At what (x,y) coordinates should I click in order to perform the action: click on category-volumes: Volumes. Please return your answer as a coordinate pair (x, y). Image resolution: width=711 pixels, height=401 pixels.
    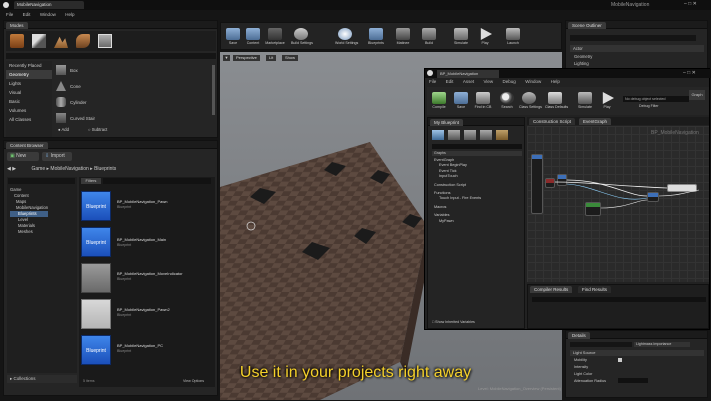
    Looking at the image, I should click on (29, 110).